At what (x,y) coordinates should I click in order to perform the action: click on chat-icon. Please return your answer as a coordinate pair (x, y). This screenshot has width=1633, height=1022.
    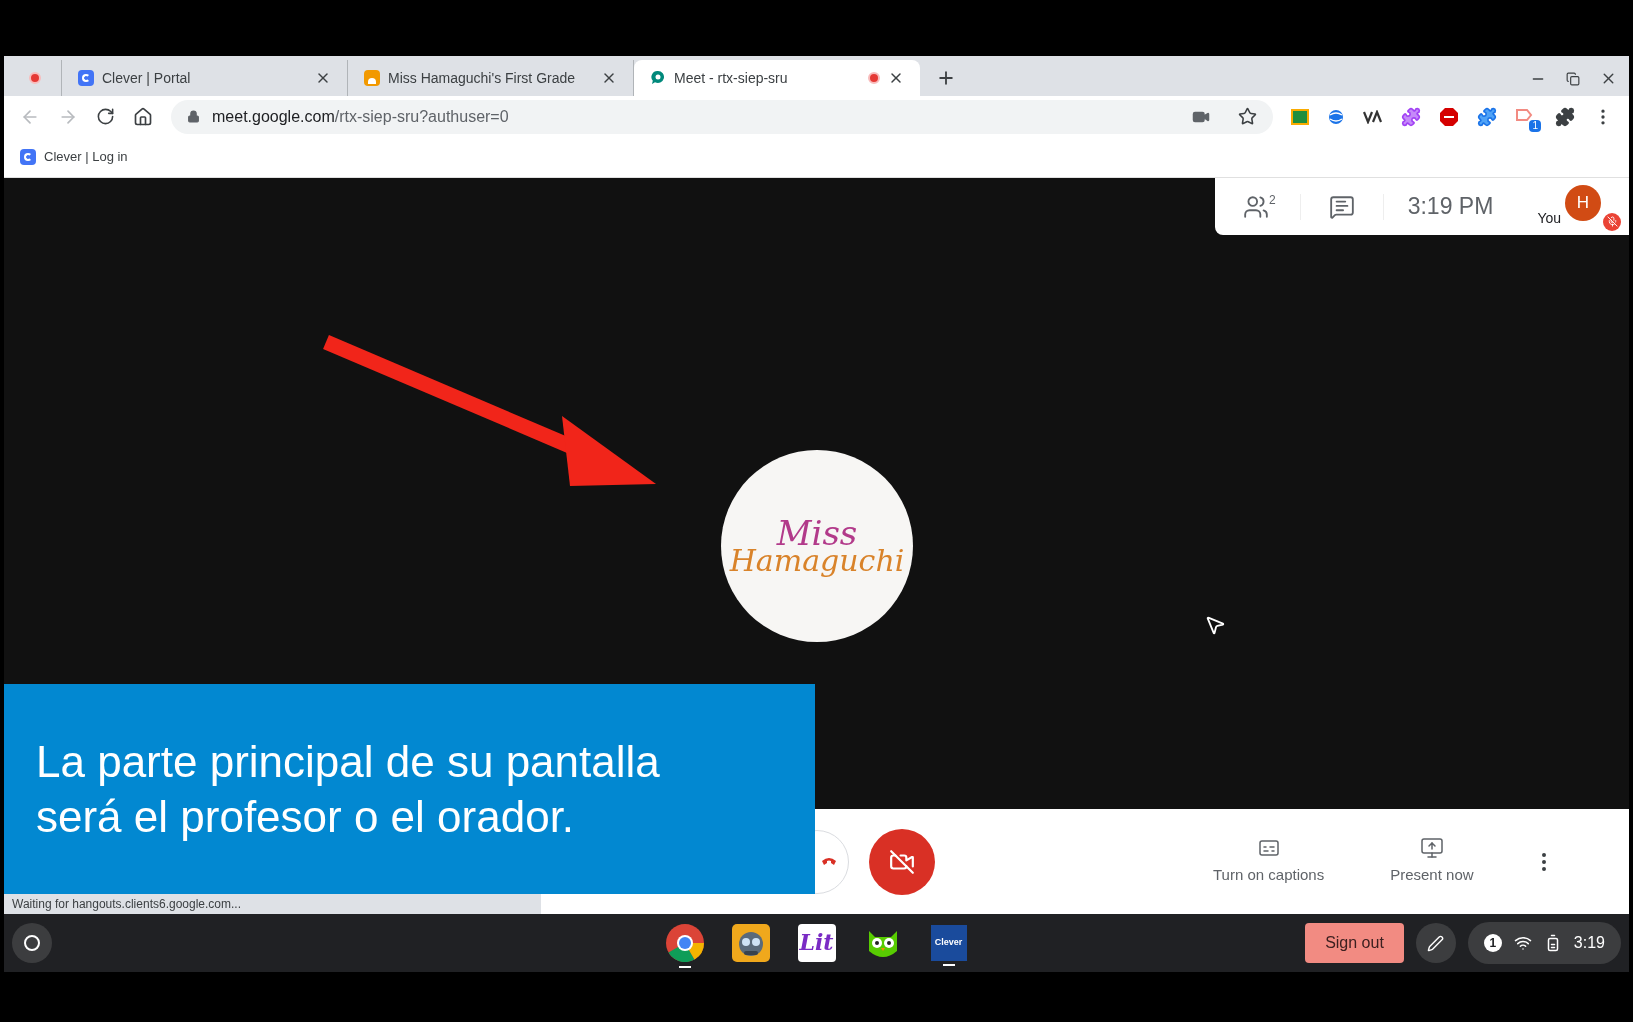
    Looking at the image, I should click on (1341, 206).